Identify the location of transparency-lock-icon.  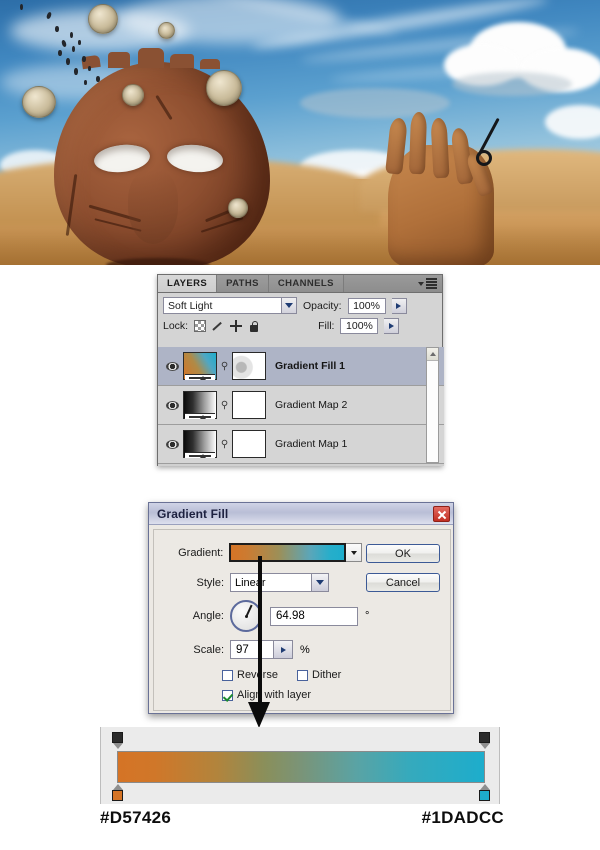
(200, 326).